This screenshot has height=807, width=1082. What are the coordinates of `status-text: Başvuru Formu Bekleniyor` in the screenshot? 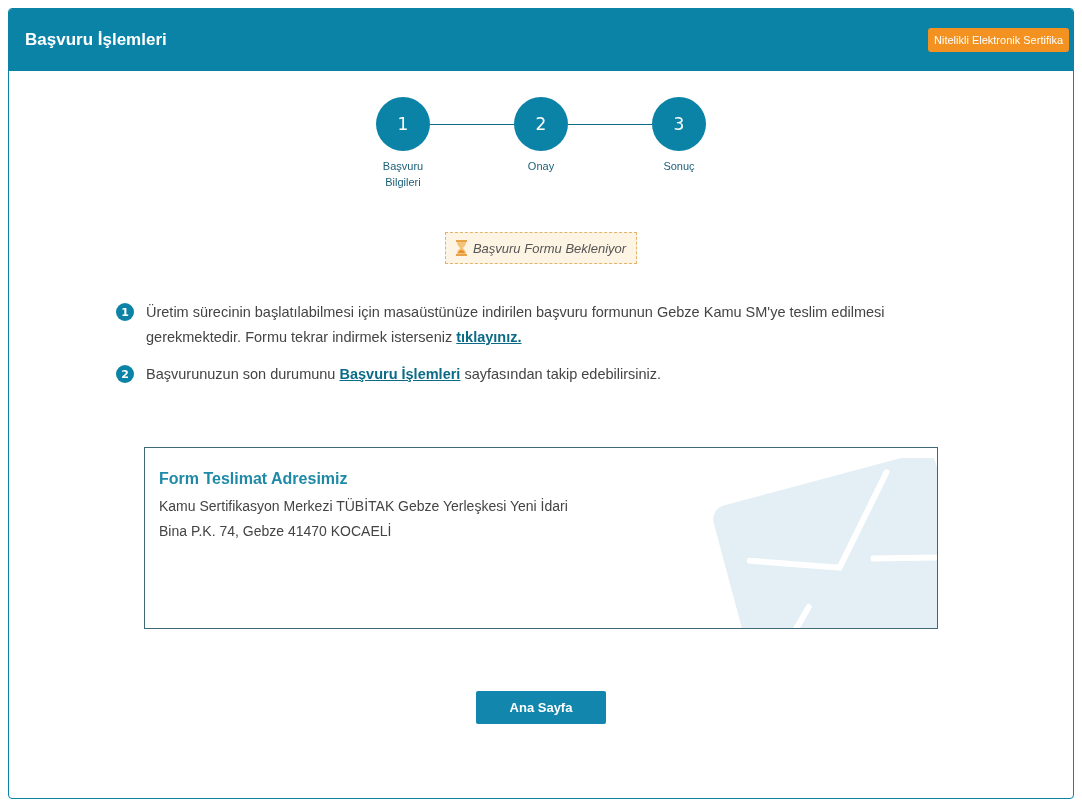 It's located at (549, 248).